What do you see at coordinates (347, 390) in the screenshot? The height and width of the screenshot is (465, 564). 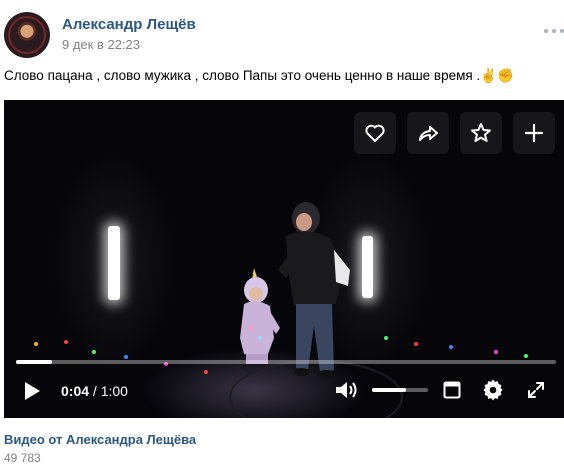 I see `volume-icon` at bounding box center [347, 390].